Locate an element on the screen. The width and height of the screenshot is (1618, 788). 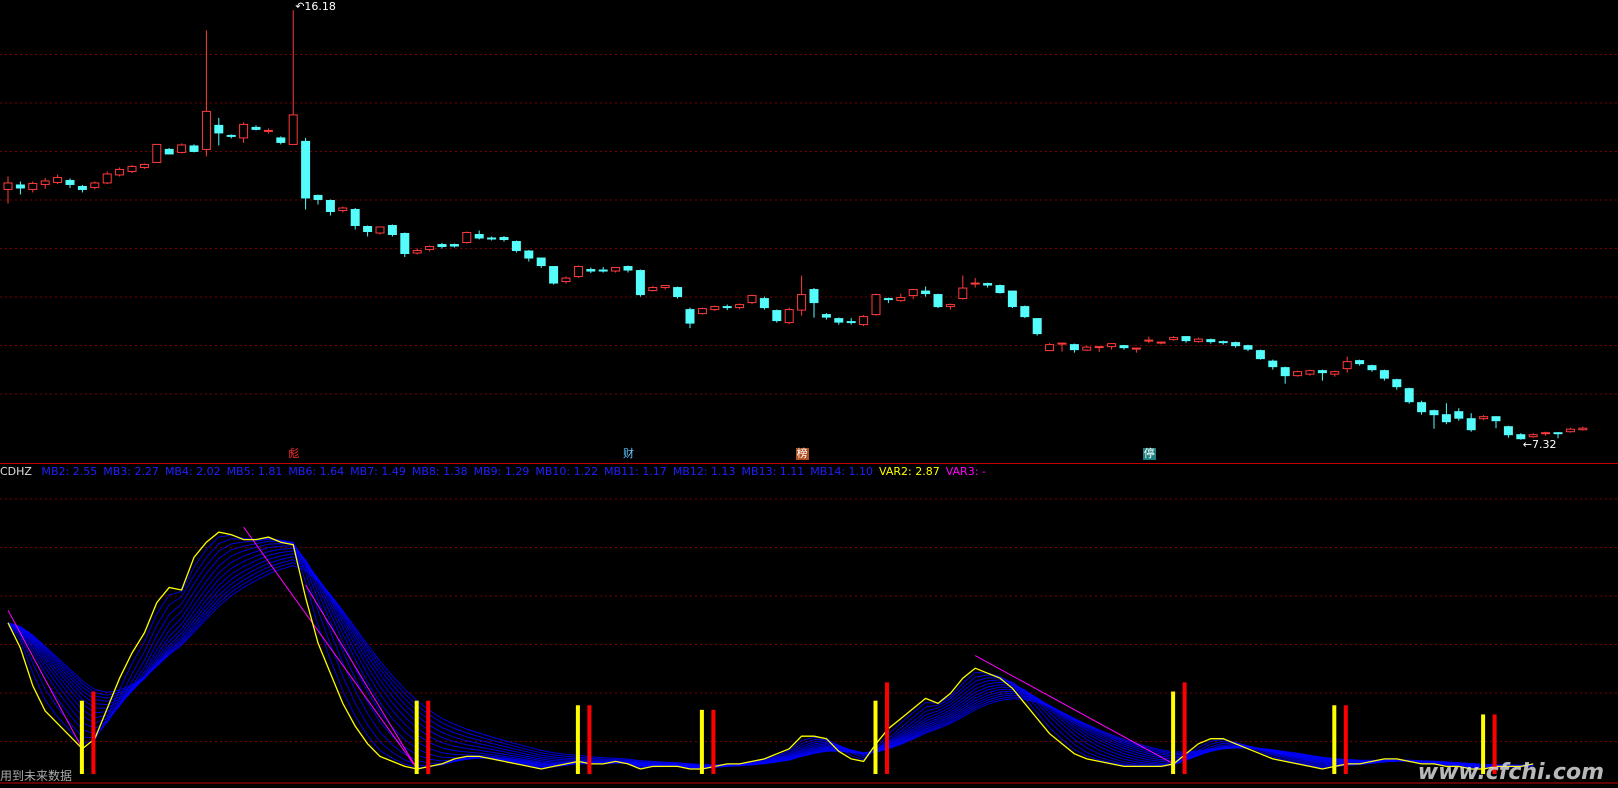
indicator-value: MB10: 1.22 is located at coordinates (567, 471).